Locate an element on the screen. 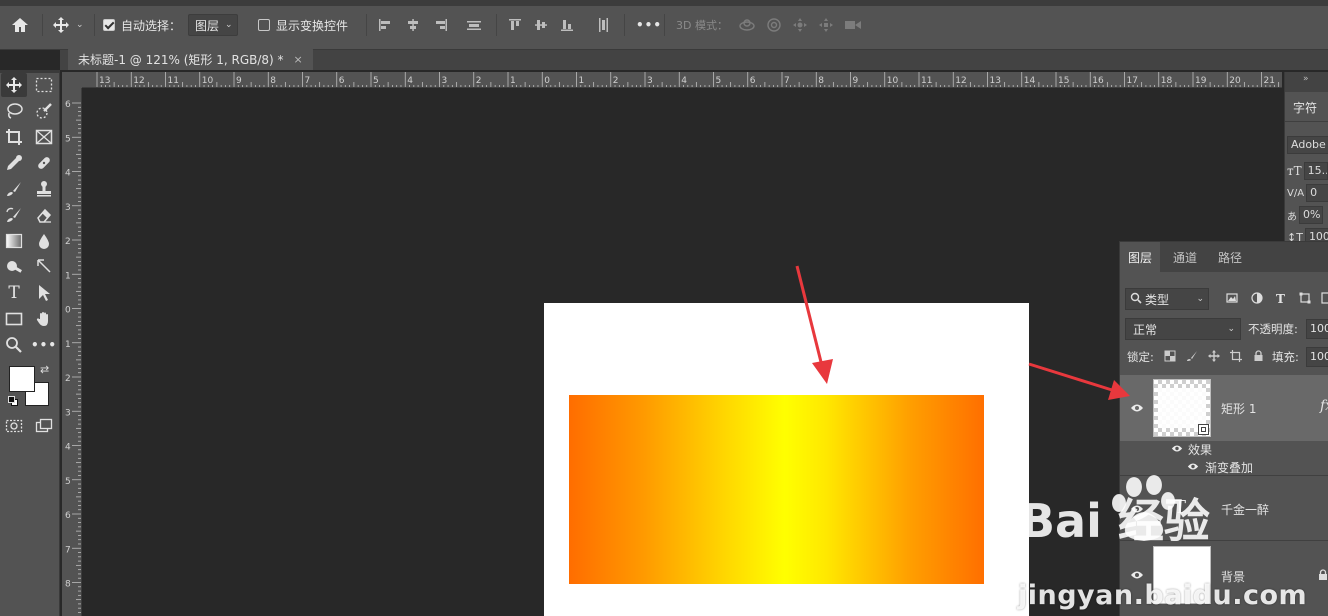 This screenshot has width=1328, height=616. layer-row-rectangle-1: 矩形 1 fx is located at coordinates (1224, 408).